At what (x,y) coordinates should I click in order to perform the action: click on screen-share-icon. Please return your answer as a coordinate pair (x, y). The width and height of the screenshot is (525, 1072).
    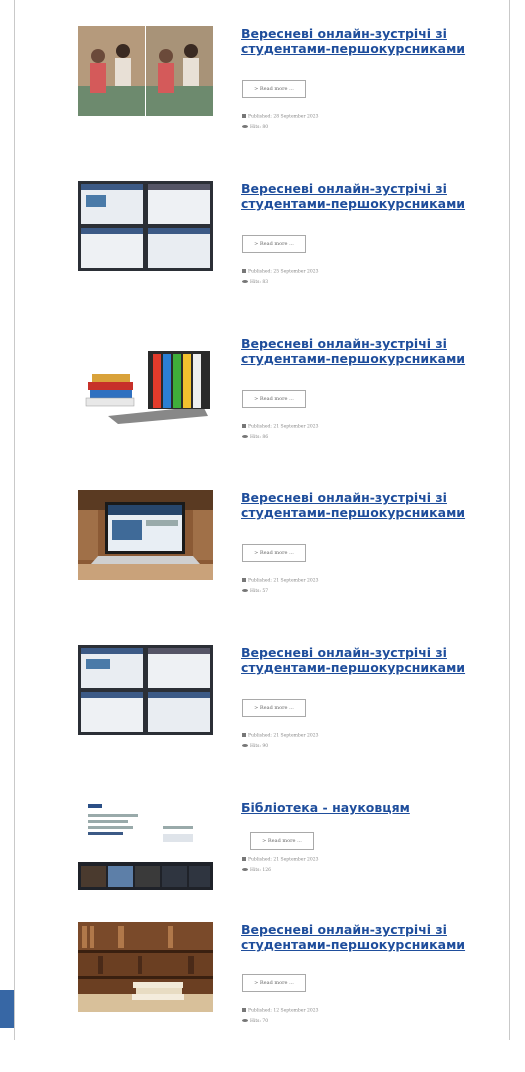
    Looking at the image, I should click on (145, 845).